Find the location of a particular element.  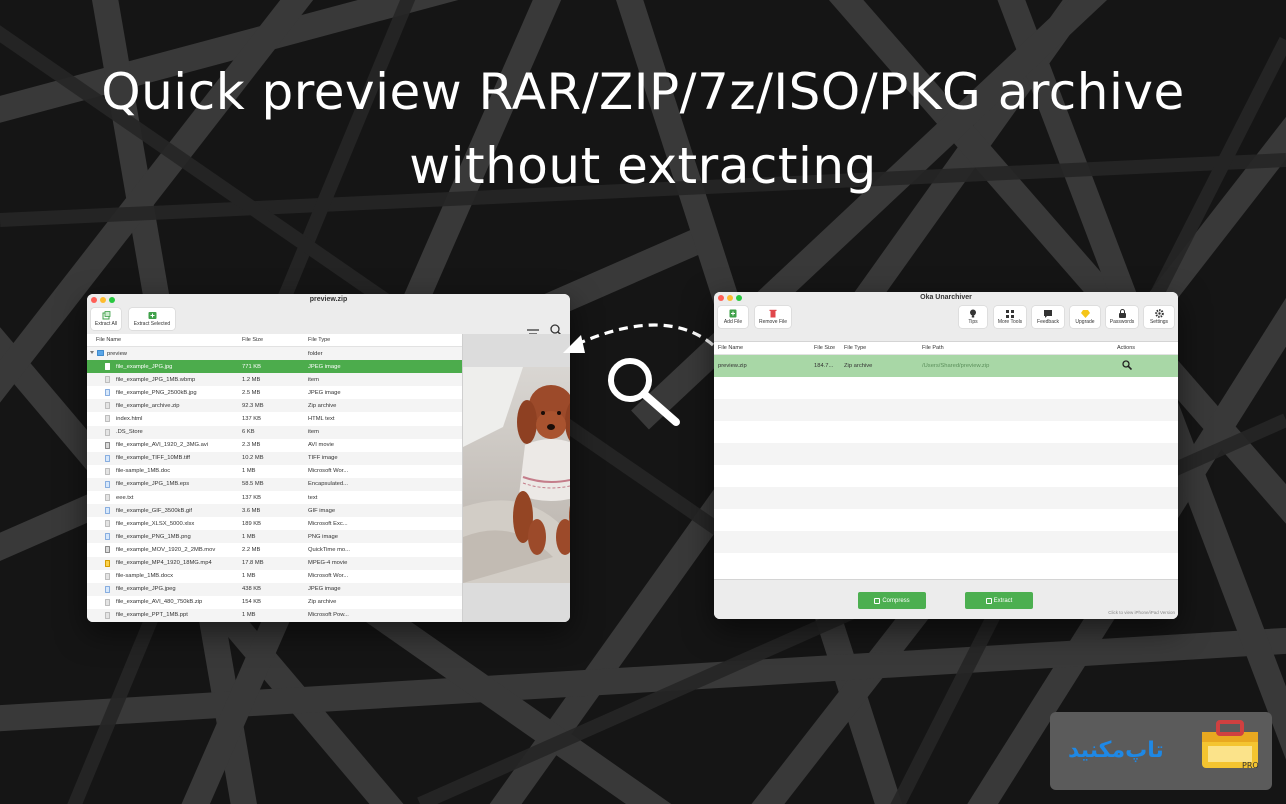

toolbox-logo-icon: PRO is located at coordinates (1230, 745).